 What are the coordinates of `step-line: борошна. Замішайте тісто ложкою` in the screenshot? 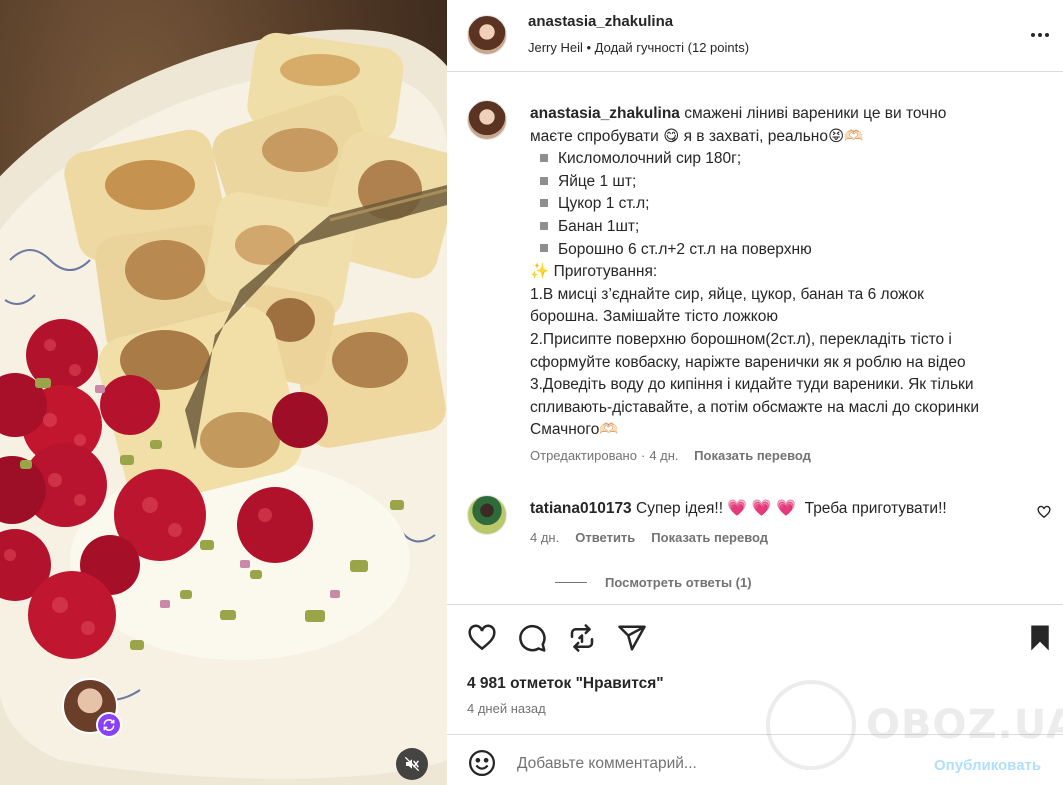 It's located at (654, 317).